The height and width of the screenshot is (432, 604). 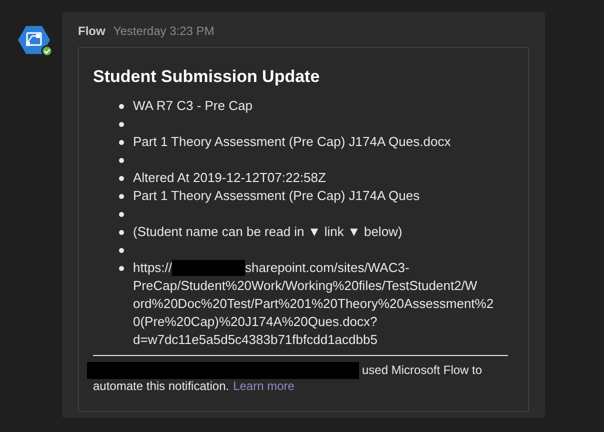 I want to click on item-text: WA R7 C3 - Pre Cap, so click(x=192, y=106).